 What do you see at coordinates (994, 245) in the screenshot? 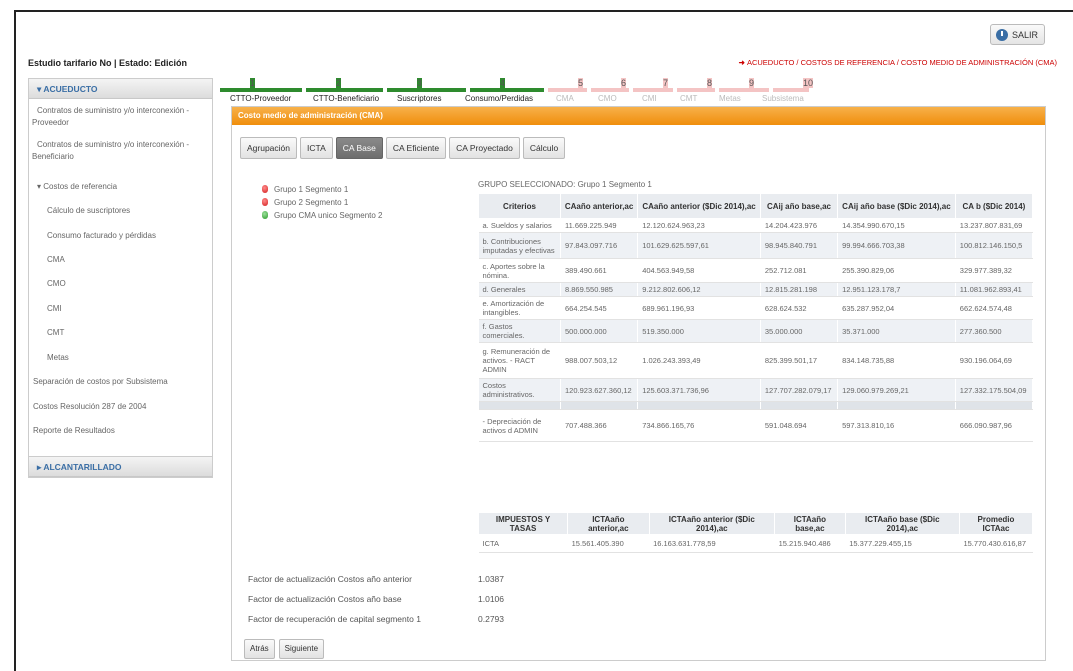
I see `table-cell: 100.812.146.150,5` at bounding box center [994, 245].